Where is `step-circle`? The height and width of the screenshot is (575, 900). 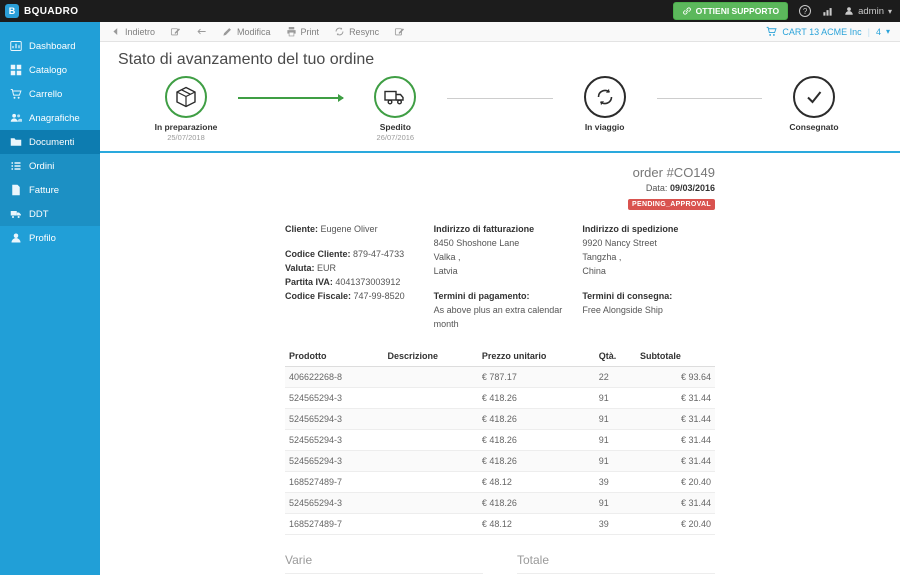
step-circle is located at coordinates (604, 97).